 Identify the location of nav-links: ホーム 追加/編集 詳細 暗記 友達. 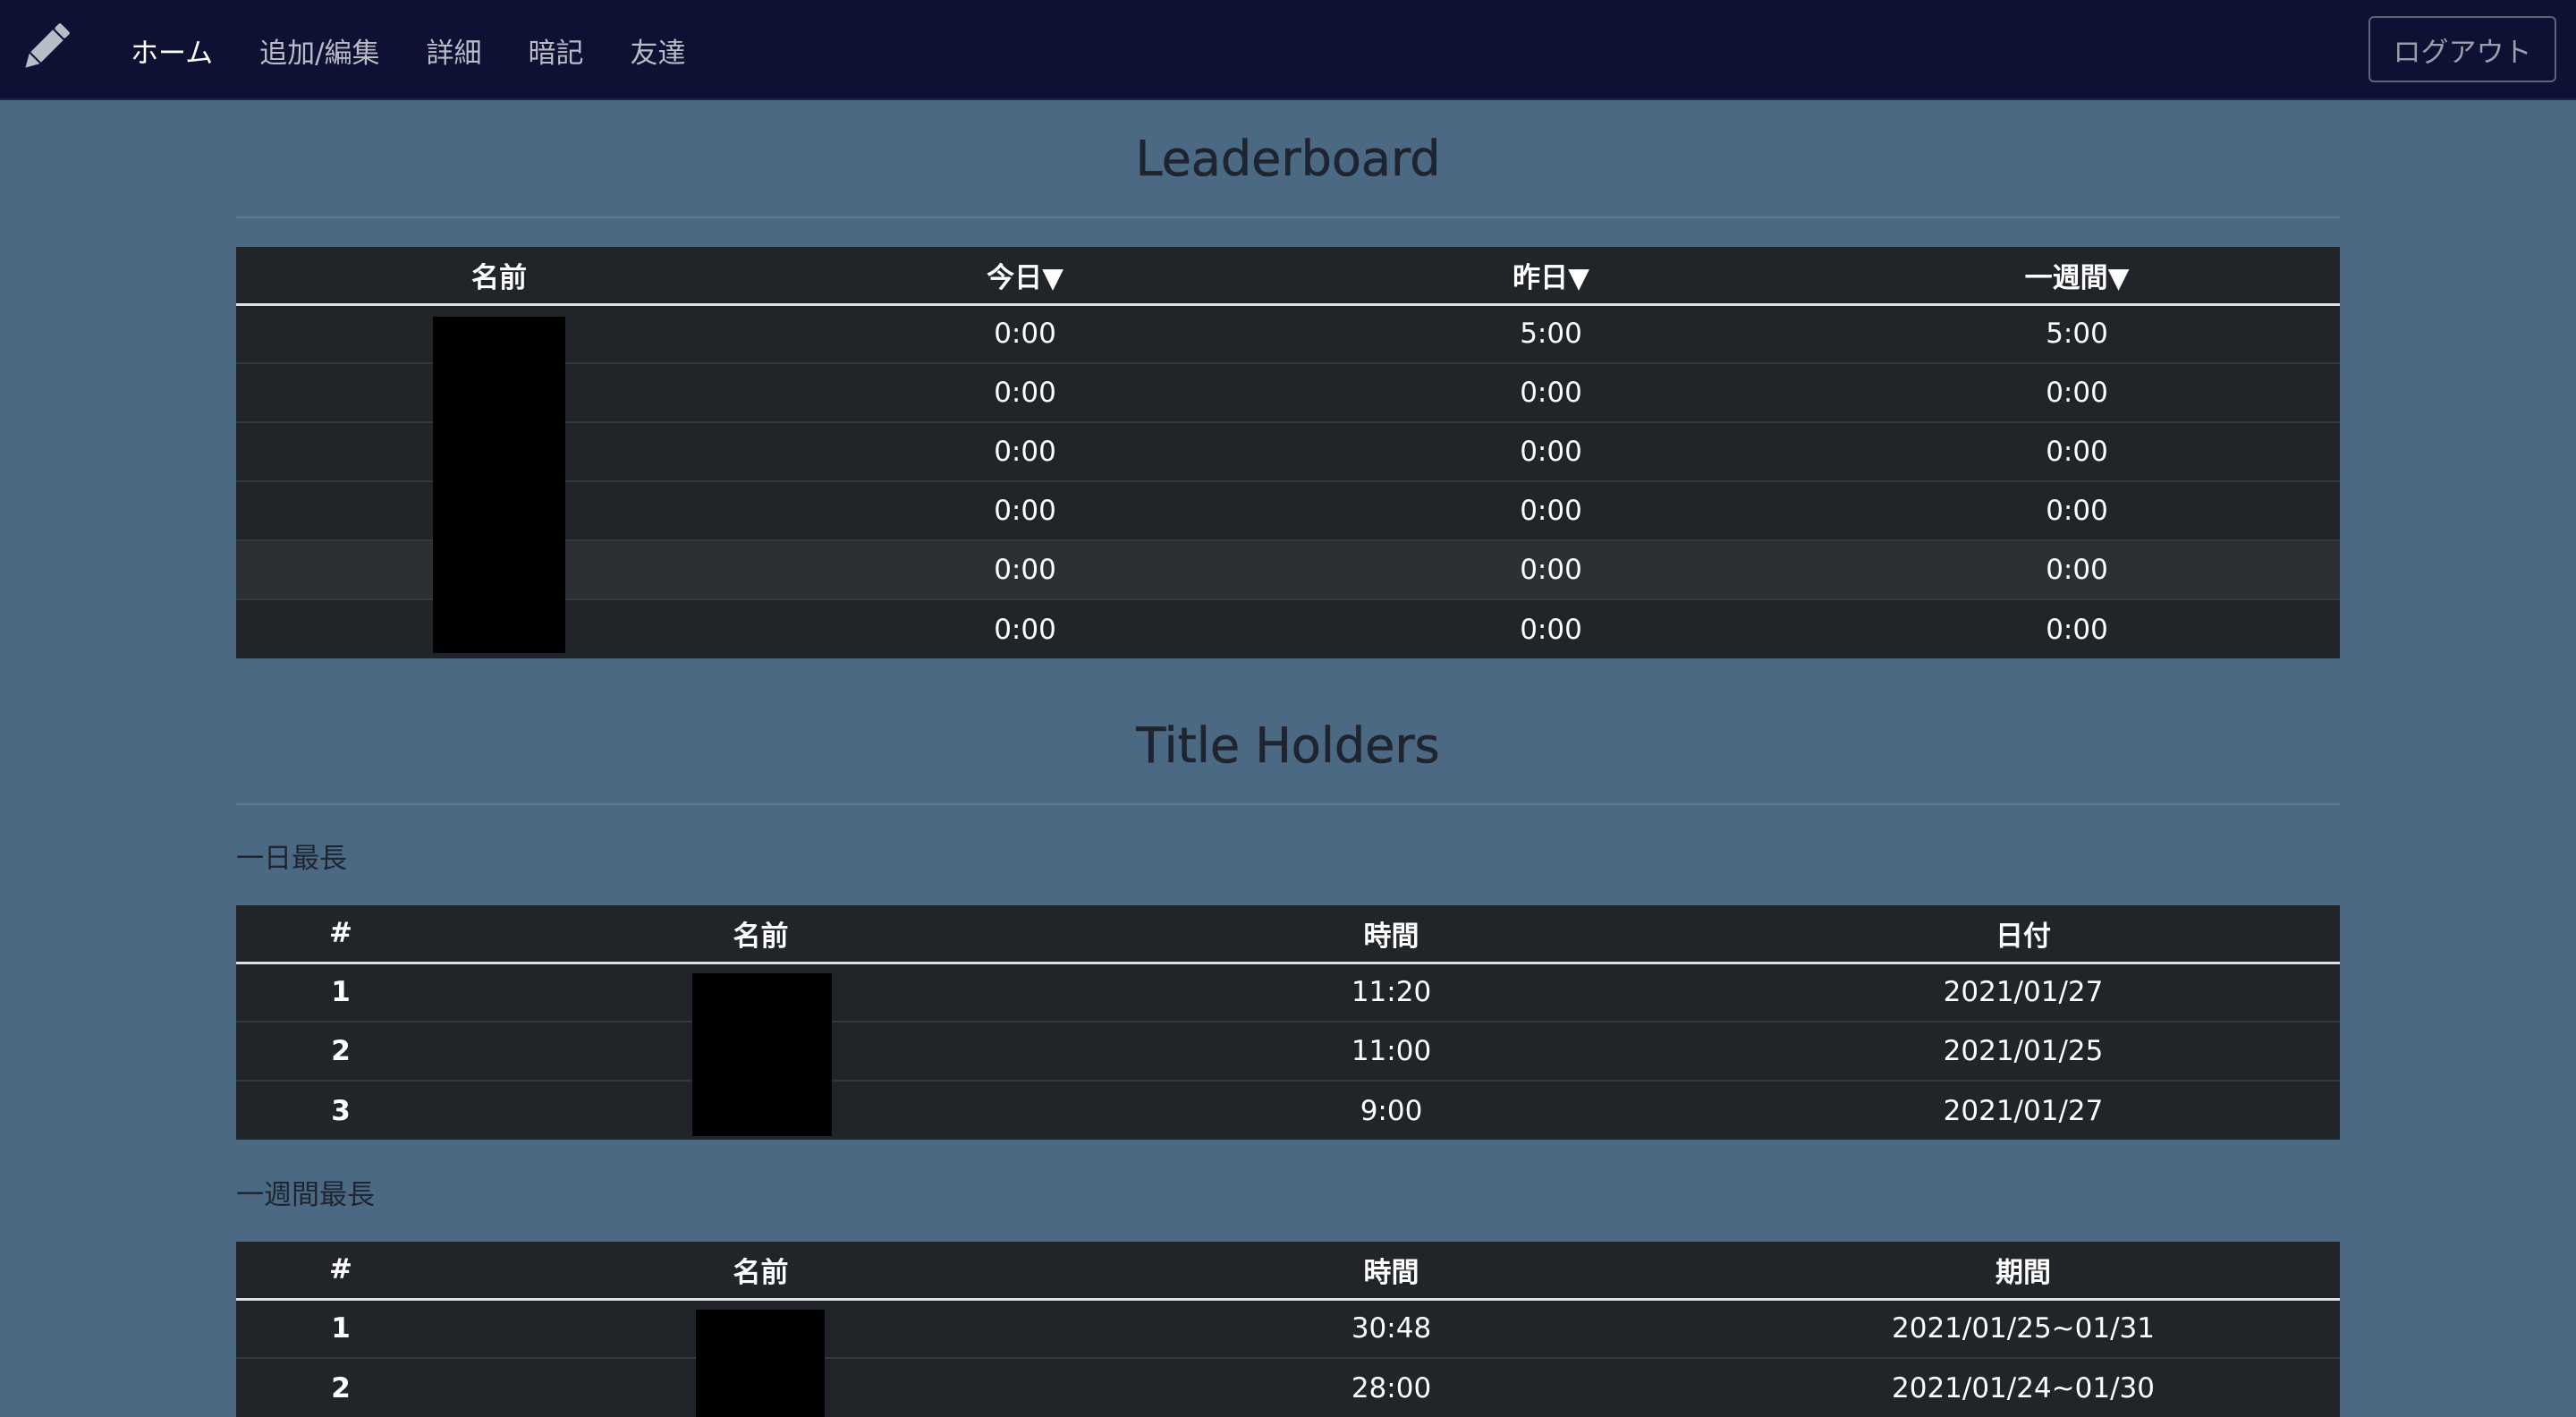
(432, 50).